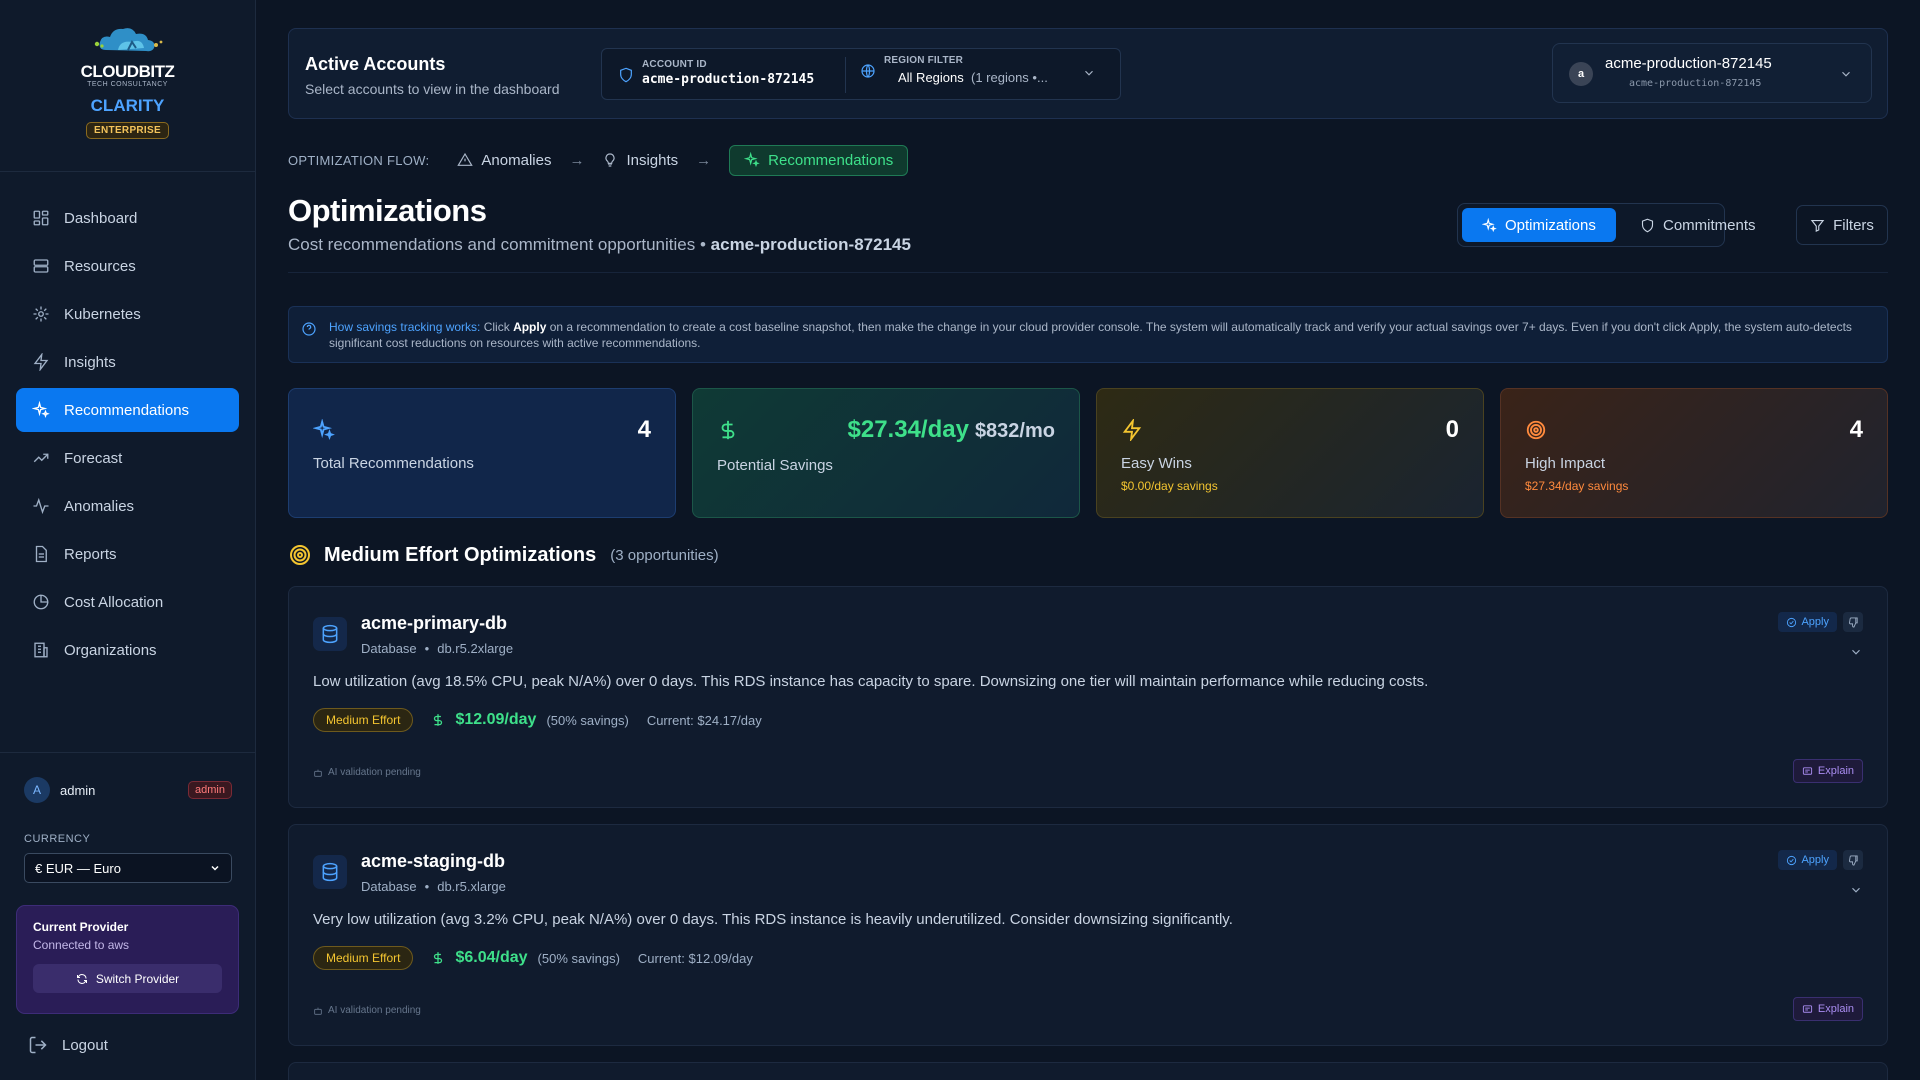 This screenshot has height=1080, width=1920. I want to click on sidebar-item-label: Recommendations, so click(127, 410).